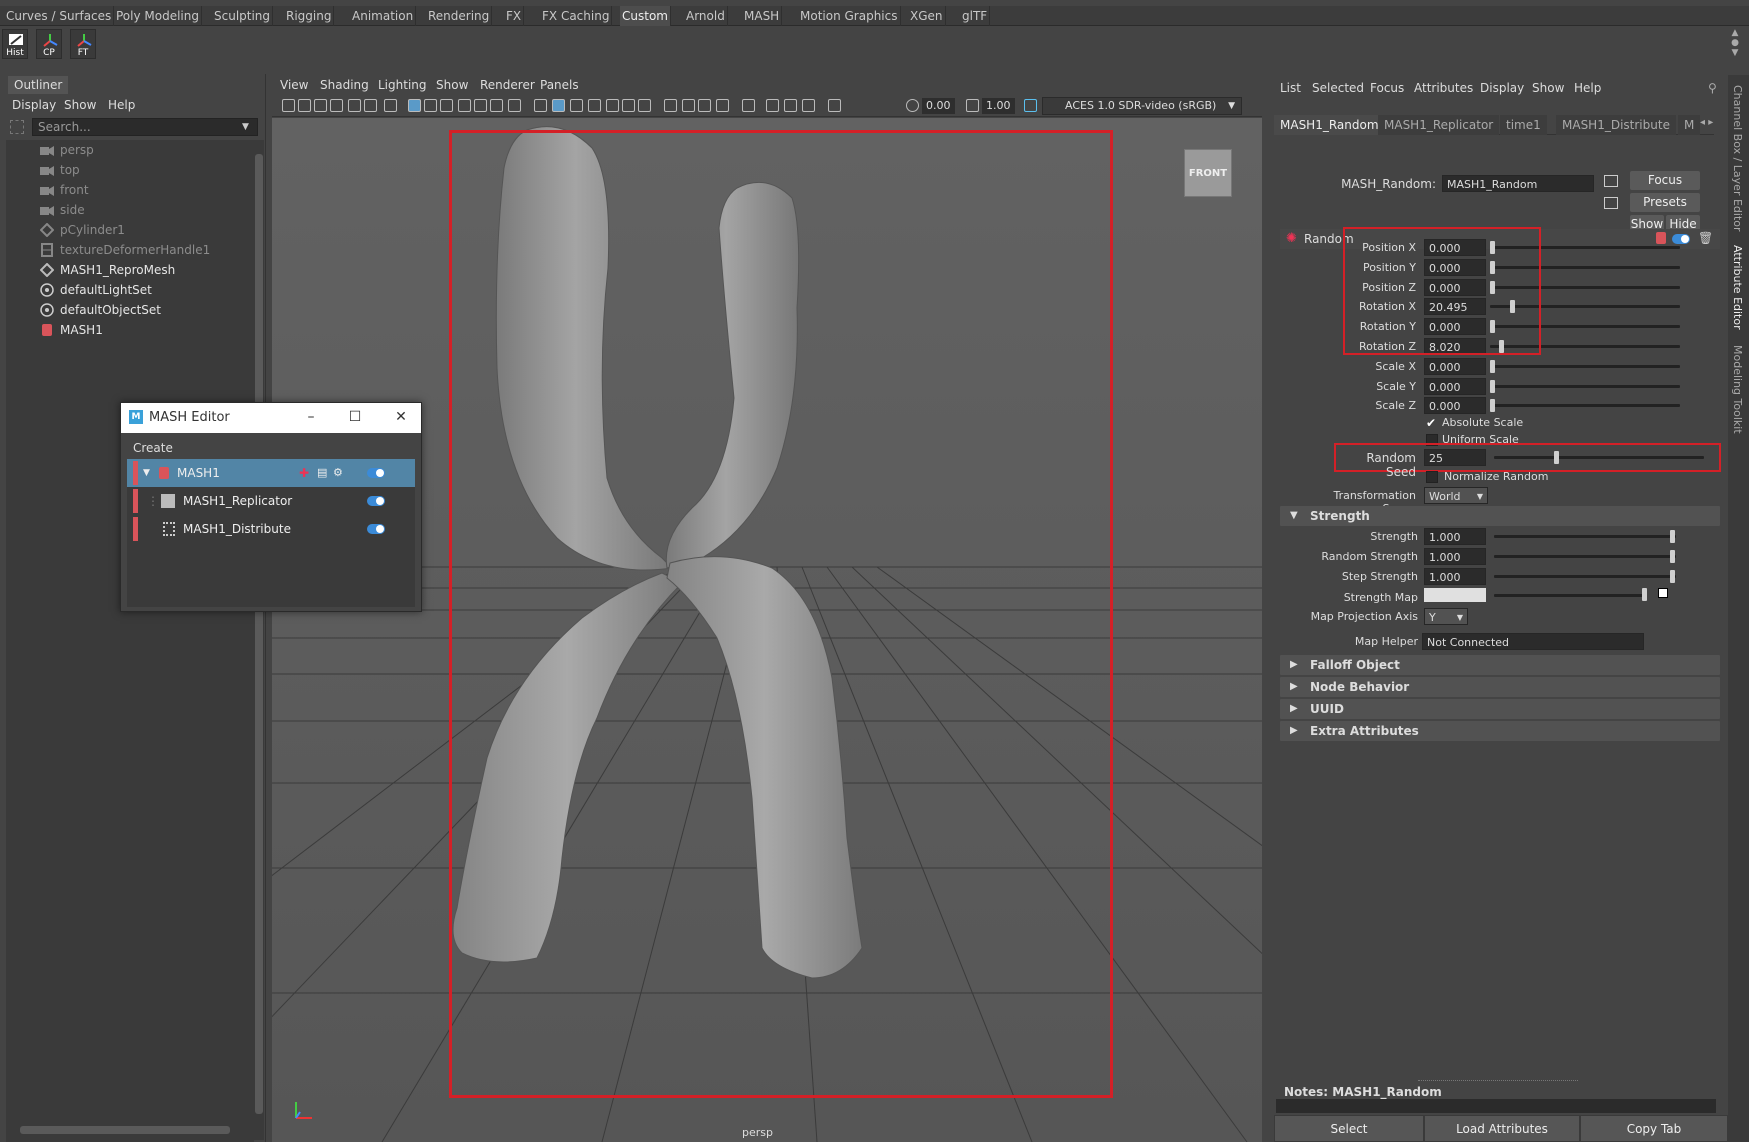  I want to click on ae-menu-list: List, so click(1290, 88).